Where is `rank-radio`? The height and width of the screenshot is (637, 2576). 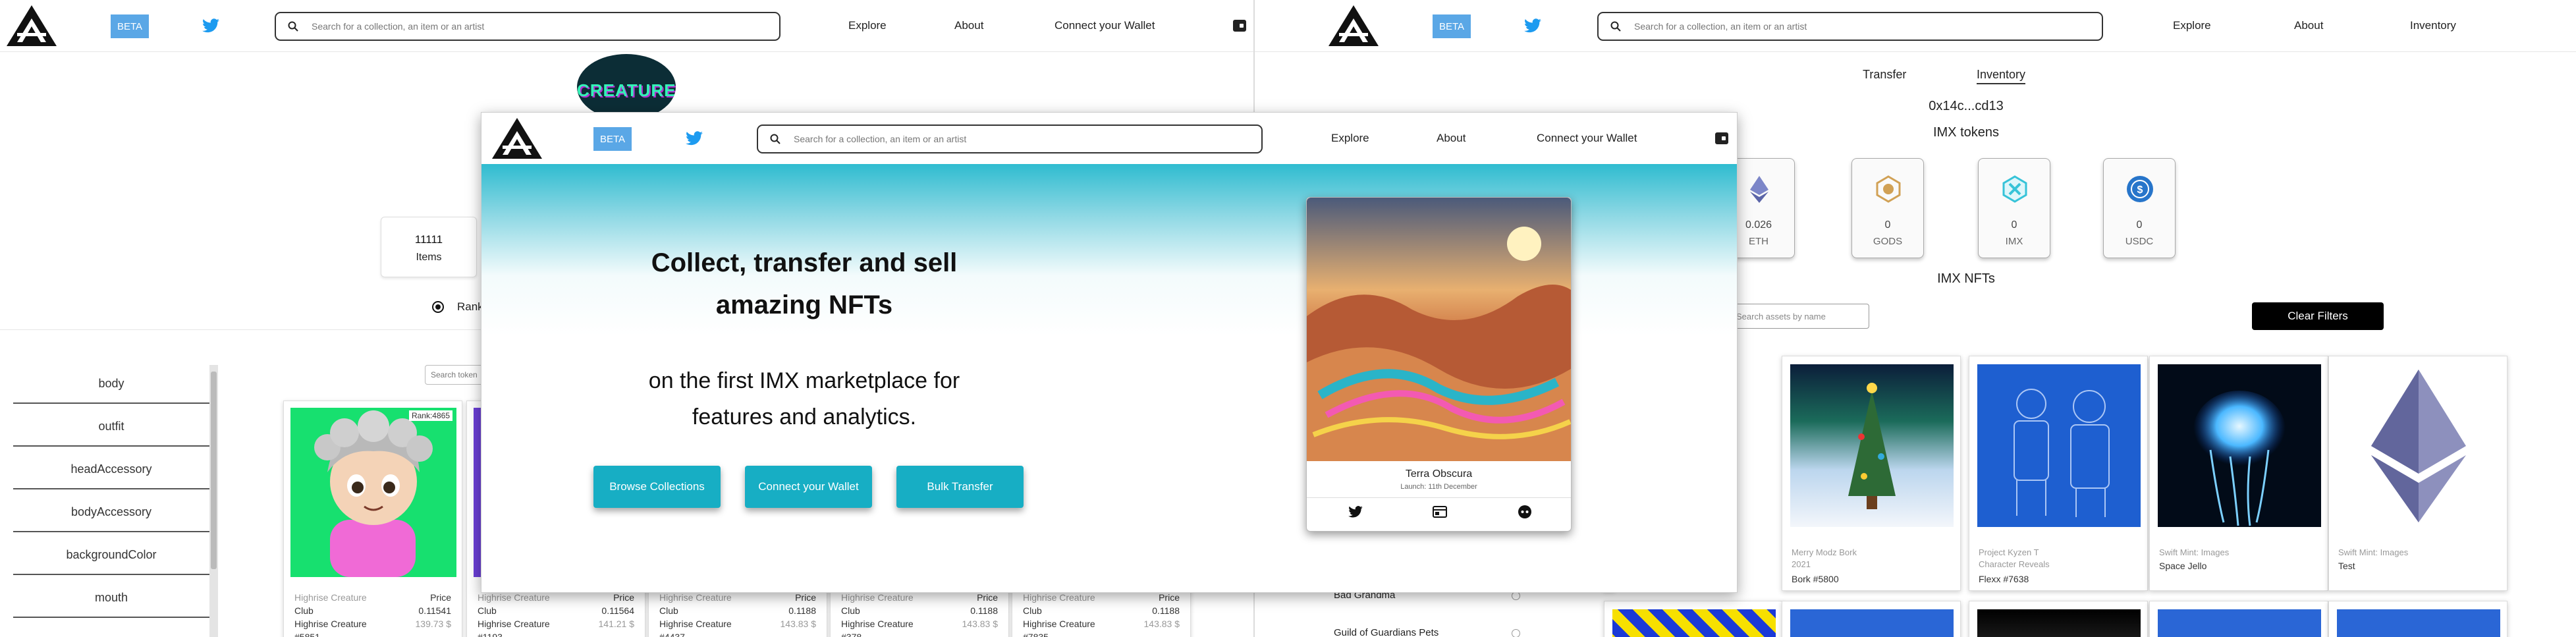
rank-radio is located at coordinates (438, 307).